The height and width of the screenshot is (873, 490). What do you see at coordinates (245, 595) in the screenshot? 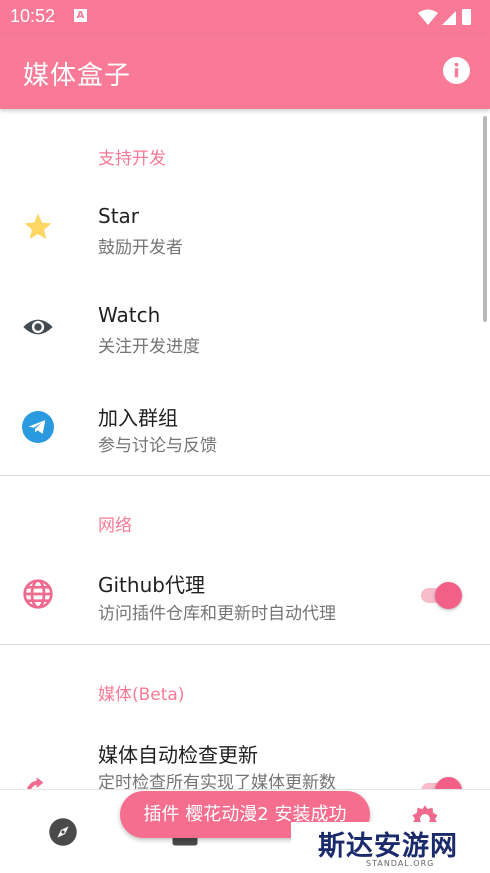
I see `list-item-github-proxy: Github代理 访问插件仓库和更新时自动代理` at bounding box center [245, 595].